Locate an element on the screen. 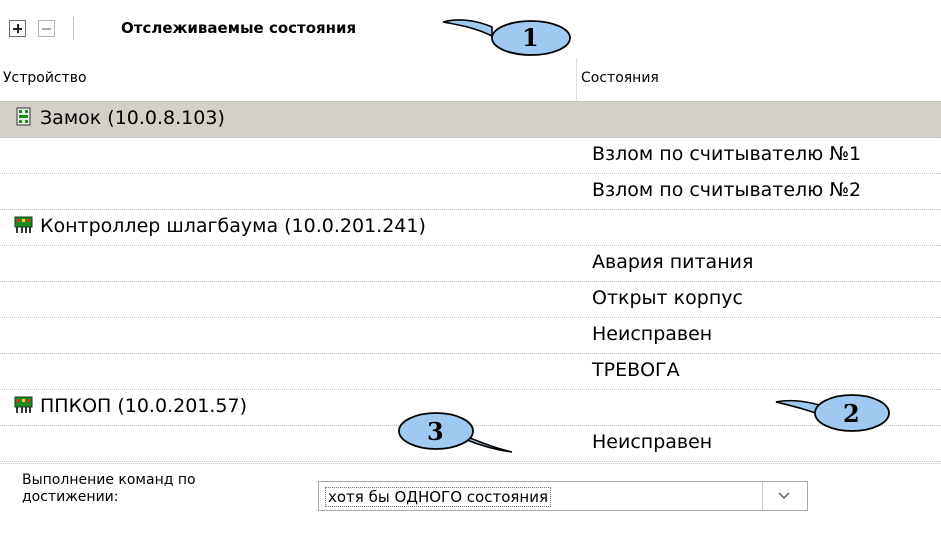 The height and width of the screenshot is (533, 941). chevron-down-icon is located at coordinates (784, 495).